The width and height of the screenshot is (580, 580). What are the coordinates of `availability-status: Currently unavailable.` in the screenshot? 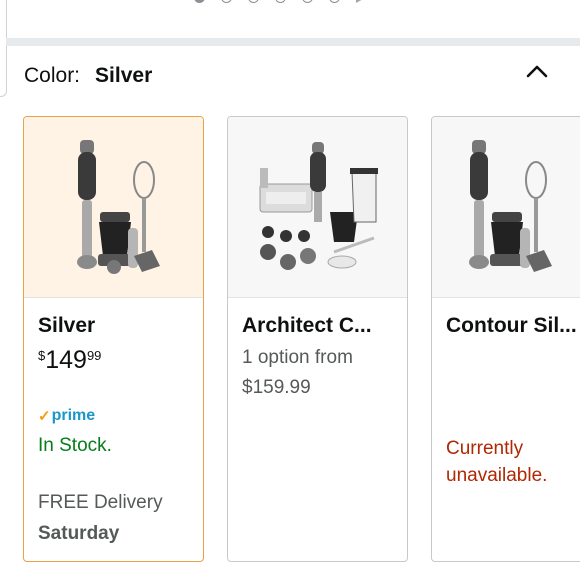 It's located at (497, 462).